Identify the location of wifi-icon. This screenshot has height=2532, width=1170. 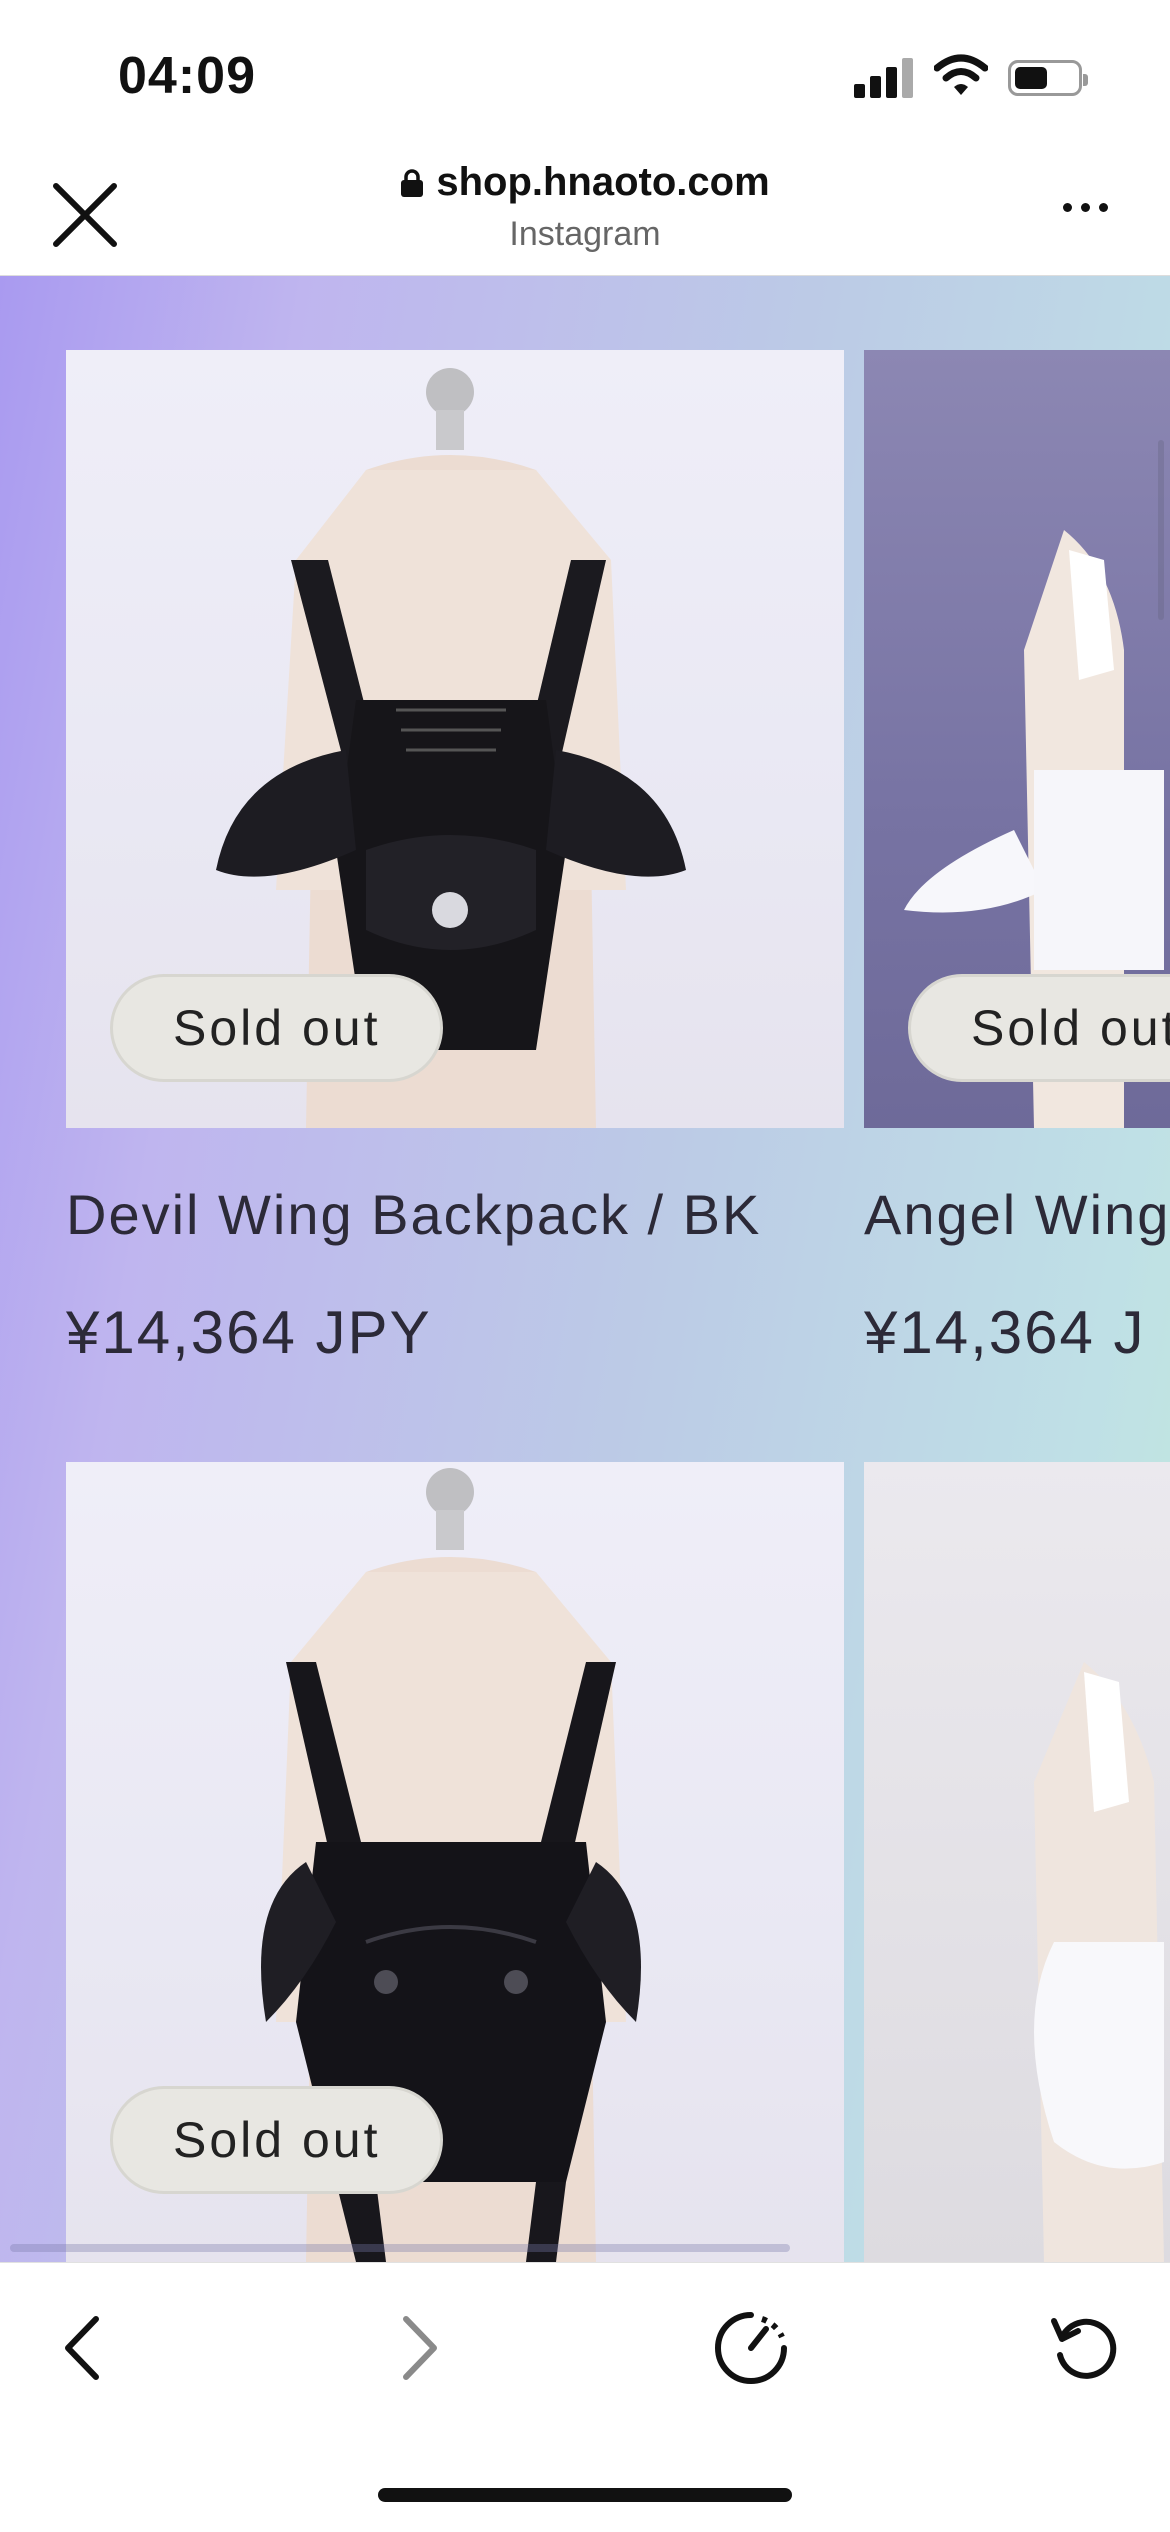
(961, 74).